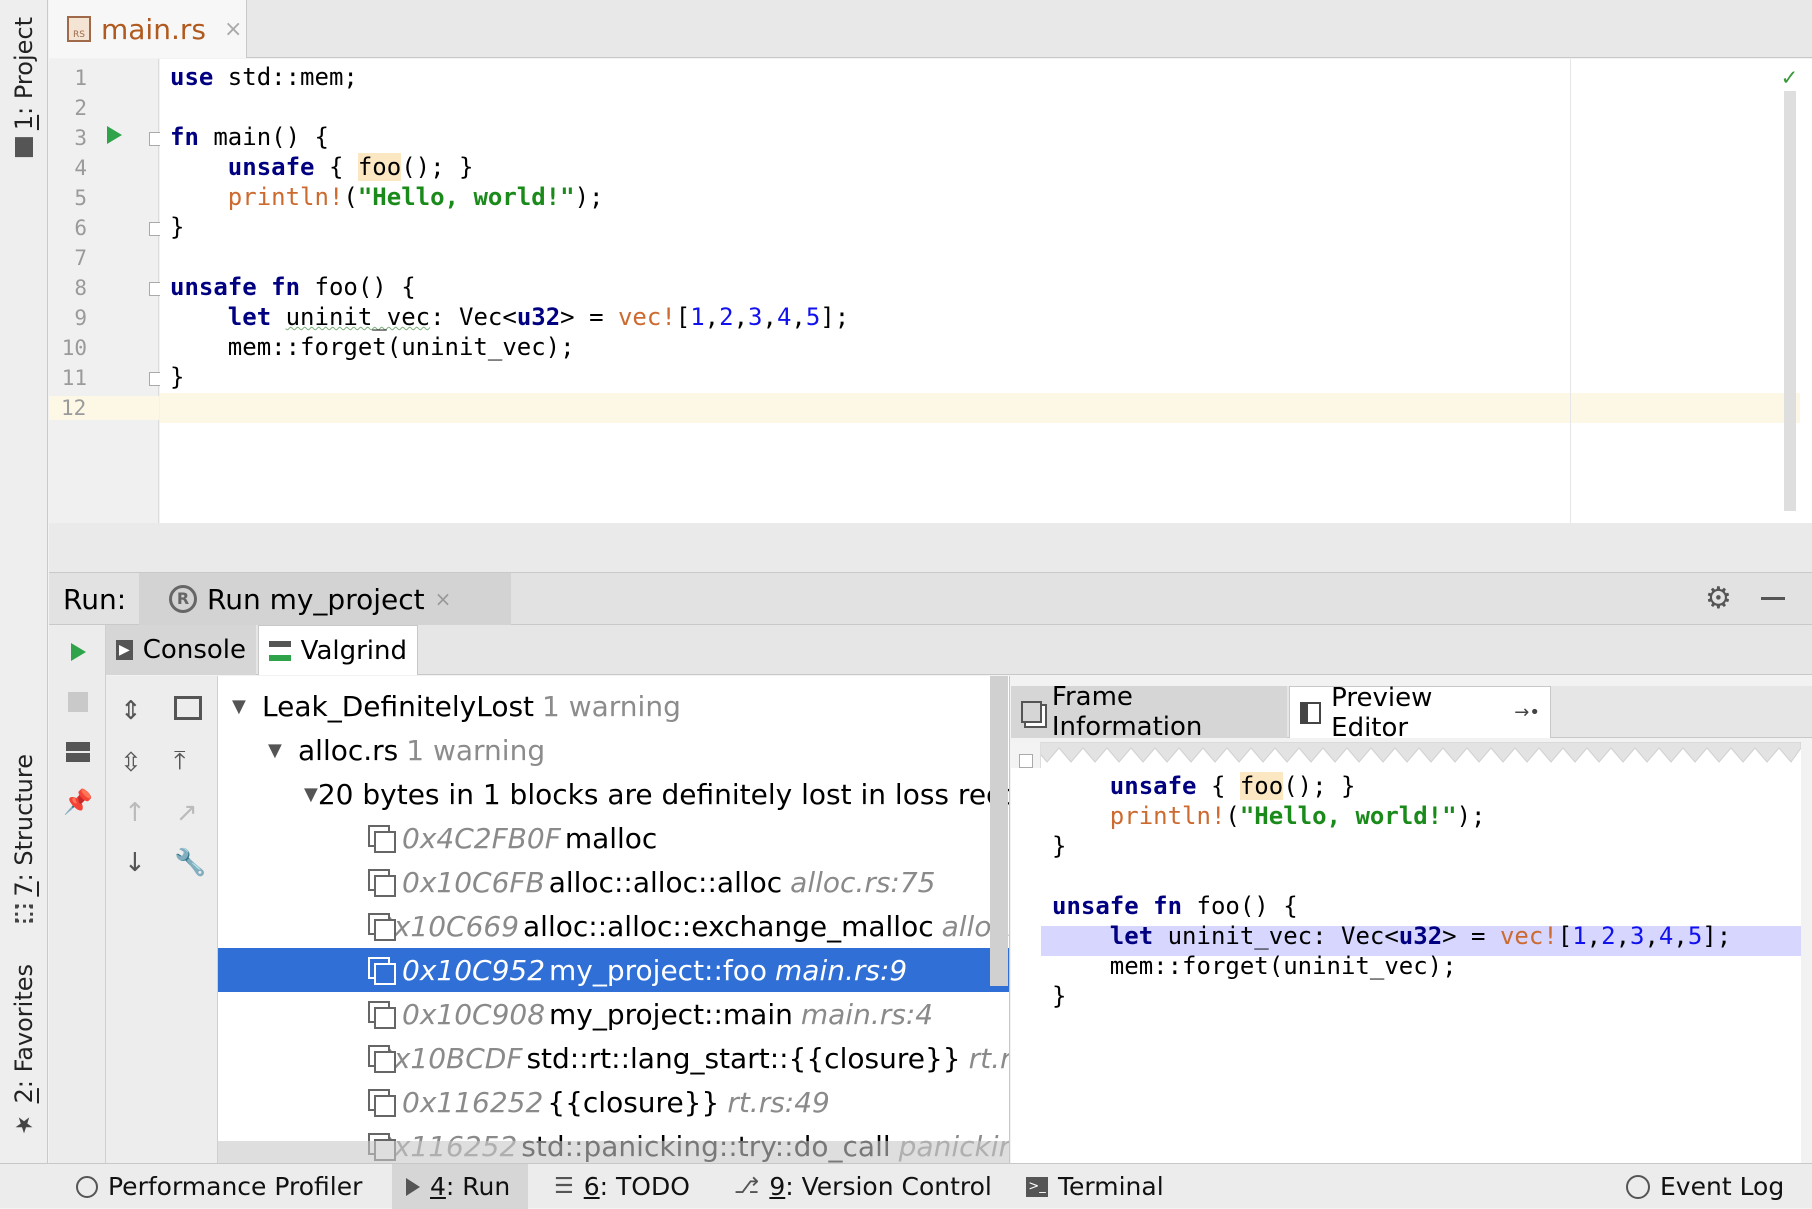 The image size is (1812, 1209). What do you see at coordinates (353, 650) in the screenshot?
I see `tab-valgrind-label: Valgrind` at bounding box center [353, 650].